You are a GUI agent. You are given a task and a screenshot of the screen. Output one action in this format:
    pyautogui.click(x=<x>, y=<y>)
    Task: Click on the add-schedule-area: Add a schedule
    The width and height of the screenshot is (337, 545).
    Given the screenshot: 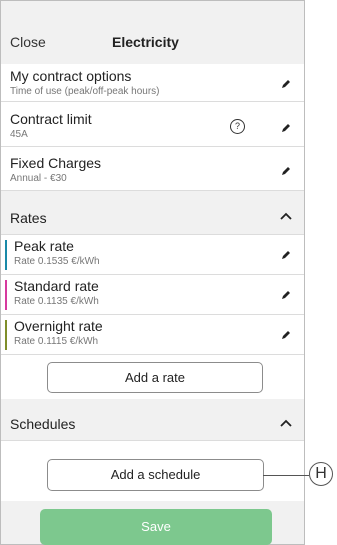 What is the action you would take?
    pyautogui.click(x=152, y=471)
    